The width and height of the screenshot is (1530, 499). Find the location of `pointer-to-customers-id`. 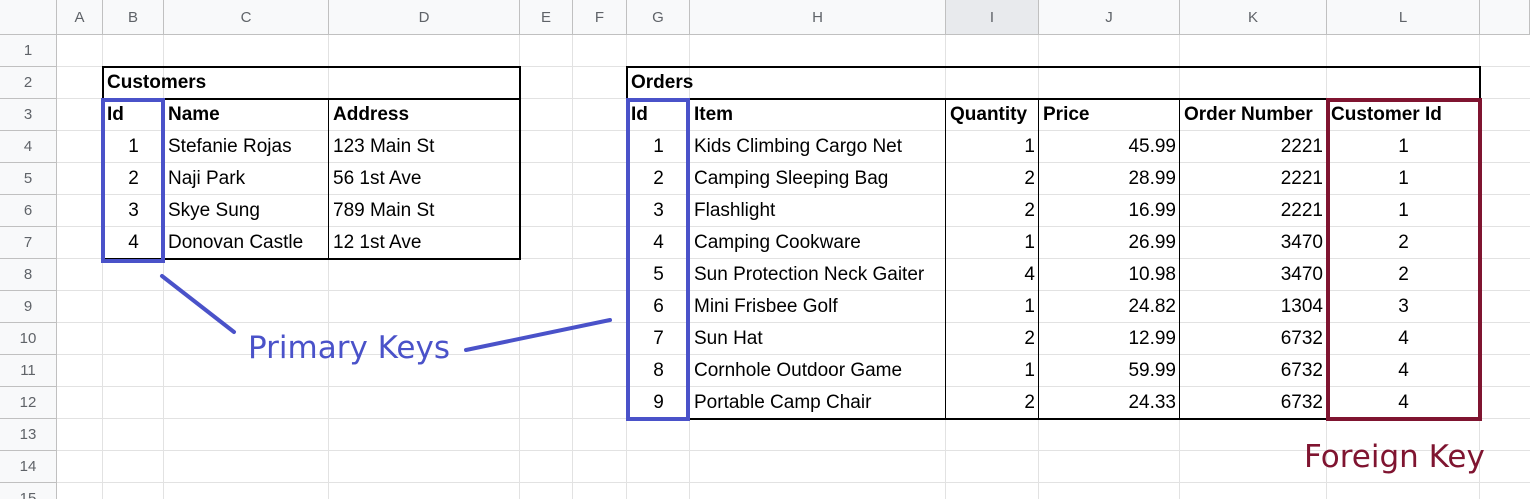

pointer-to-customers-id is located at coordinates (198, 304).